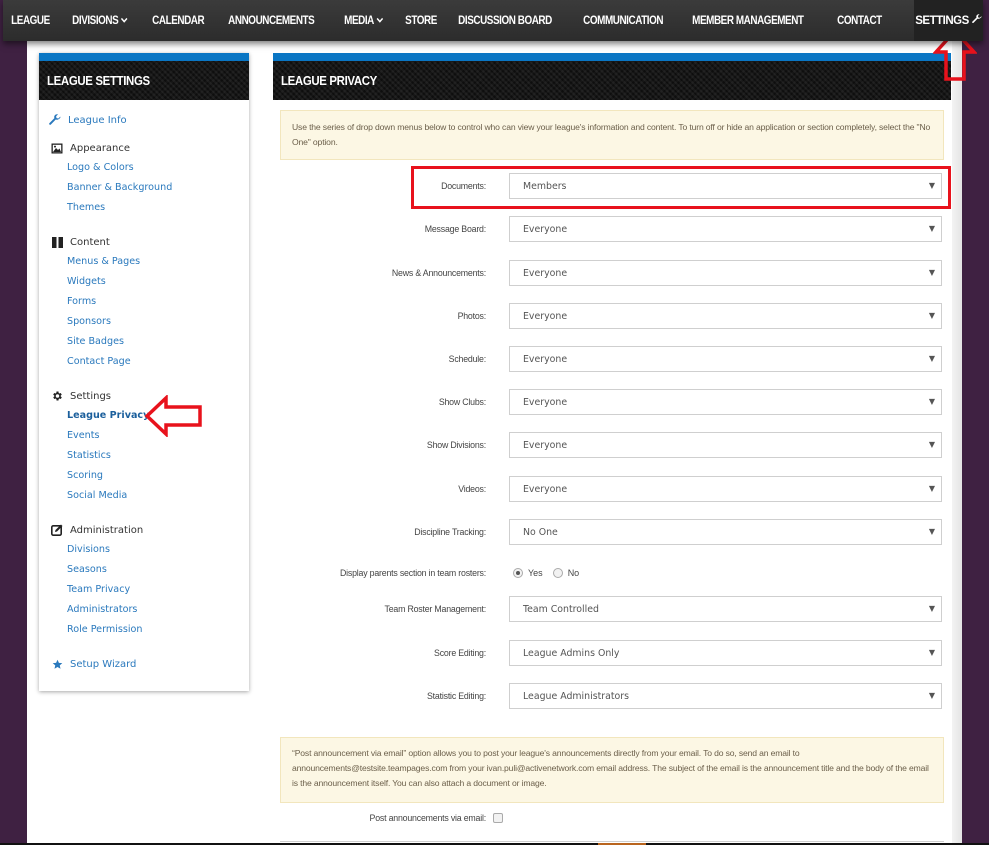 The width and height of the screenshot is (989, 845). Describe the element at coordinates (57, 664) in the screenshot. I see `star-icon` at that location.